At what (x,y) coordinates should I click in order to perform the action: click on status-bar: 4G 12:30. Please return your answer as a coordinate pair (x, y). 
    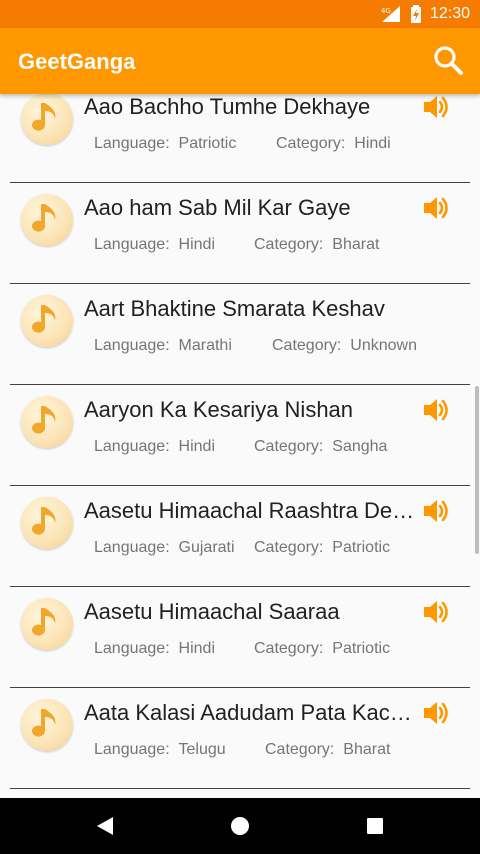
    Looking at the image, I should click on (240, 14).